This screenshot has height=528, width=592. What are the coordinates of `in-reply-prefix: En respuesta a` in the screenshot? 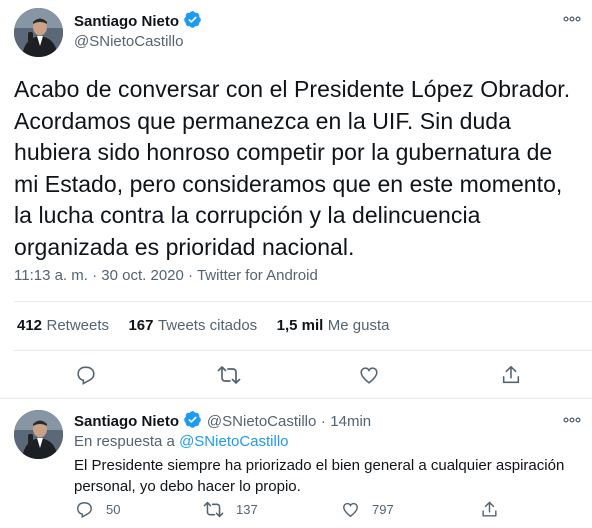 It's located at (124, 441).